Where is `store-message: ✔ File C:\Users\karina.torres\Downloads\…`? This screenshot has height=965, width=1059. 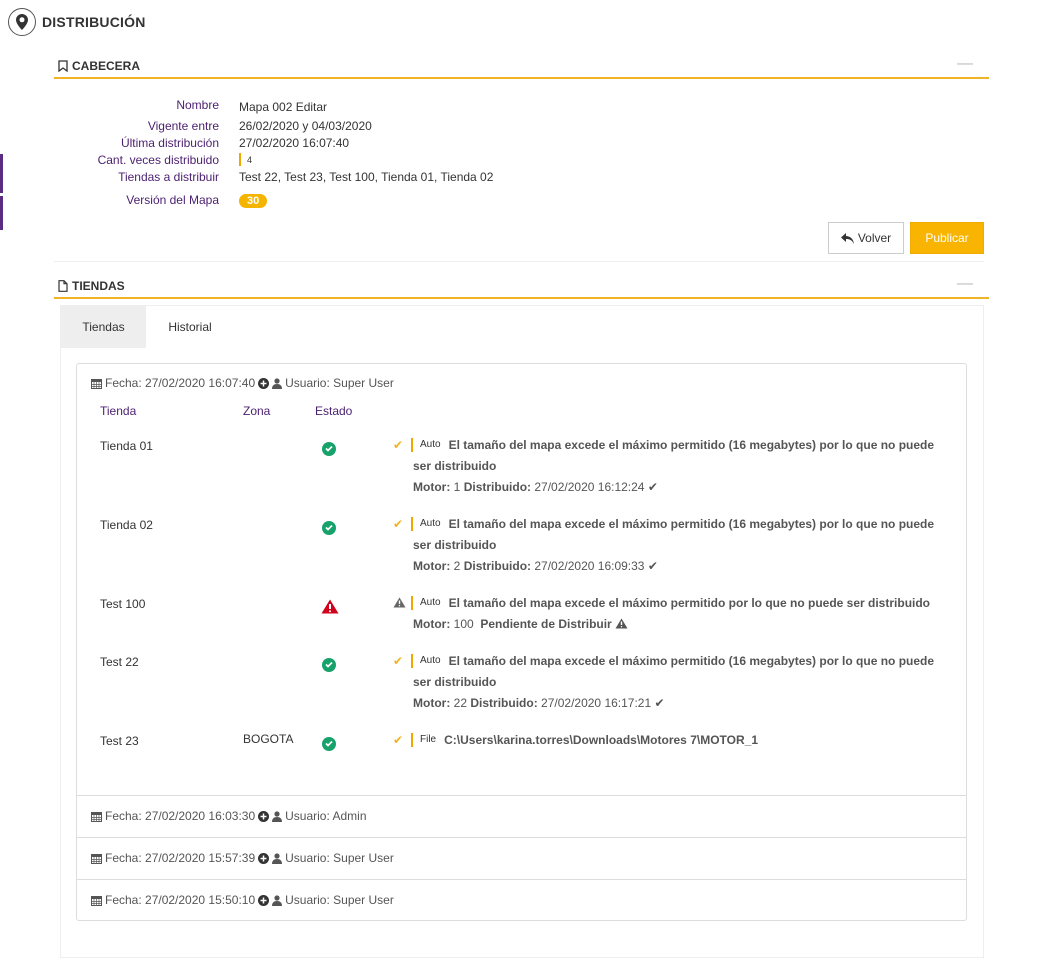
store-message: ✔ File C:\Users\karina.torres\Downloads\… is located at coordinates (673, 740).